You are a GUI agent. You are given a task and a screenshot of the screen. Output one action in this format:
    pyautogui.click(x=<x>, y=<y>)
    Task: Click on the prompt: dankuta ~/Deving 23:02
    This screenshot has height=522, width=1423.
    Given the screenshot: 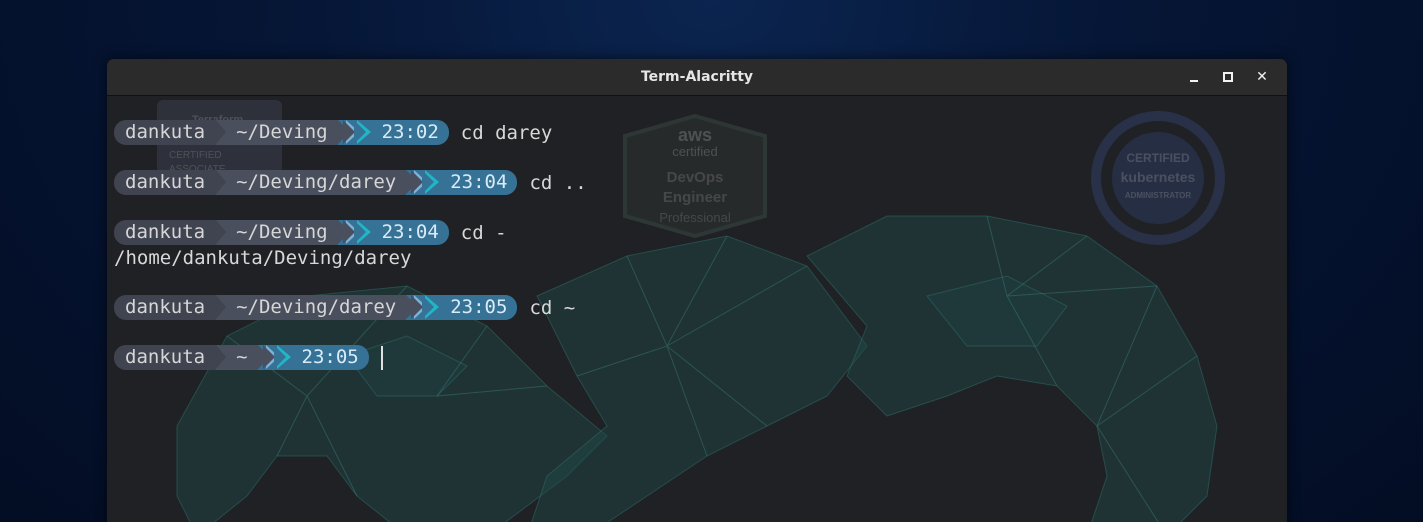 What is the action you would take?
    pyautogui.click(x=281, y=132)
    